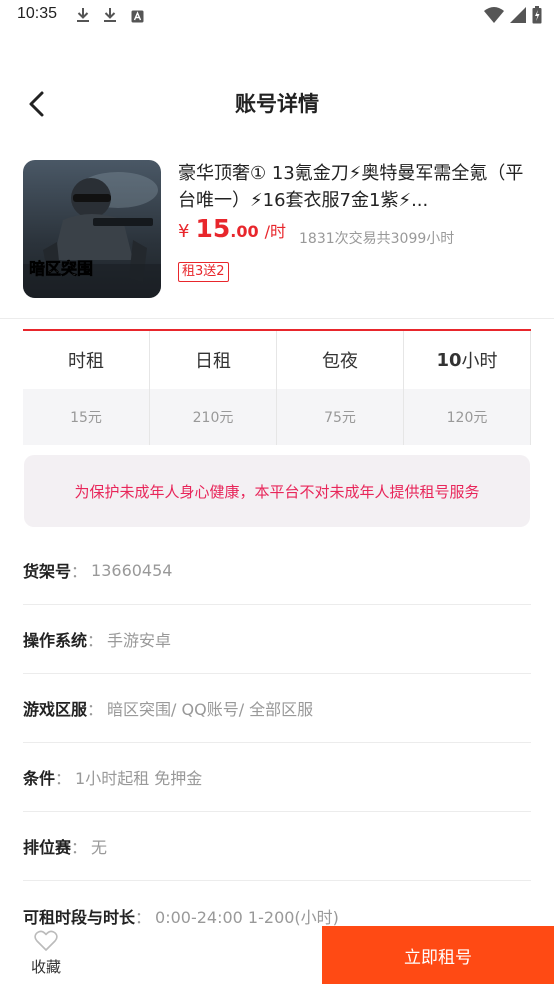 The image size is (554, 984). Describe the element at coordinates (247, 917) in the screenshot. I see `info-value: 0:00-24:00 1-200(小时)` at that location.